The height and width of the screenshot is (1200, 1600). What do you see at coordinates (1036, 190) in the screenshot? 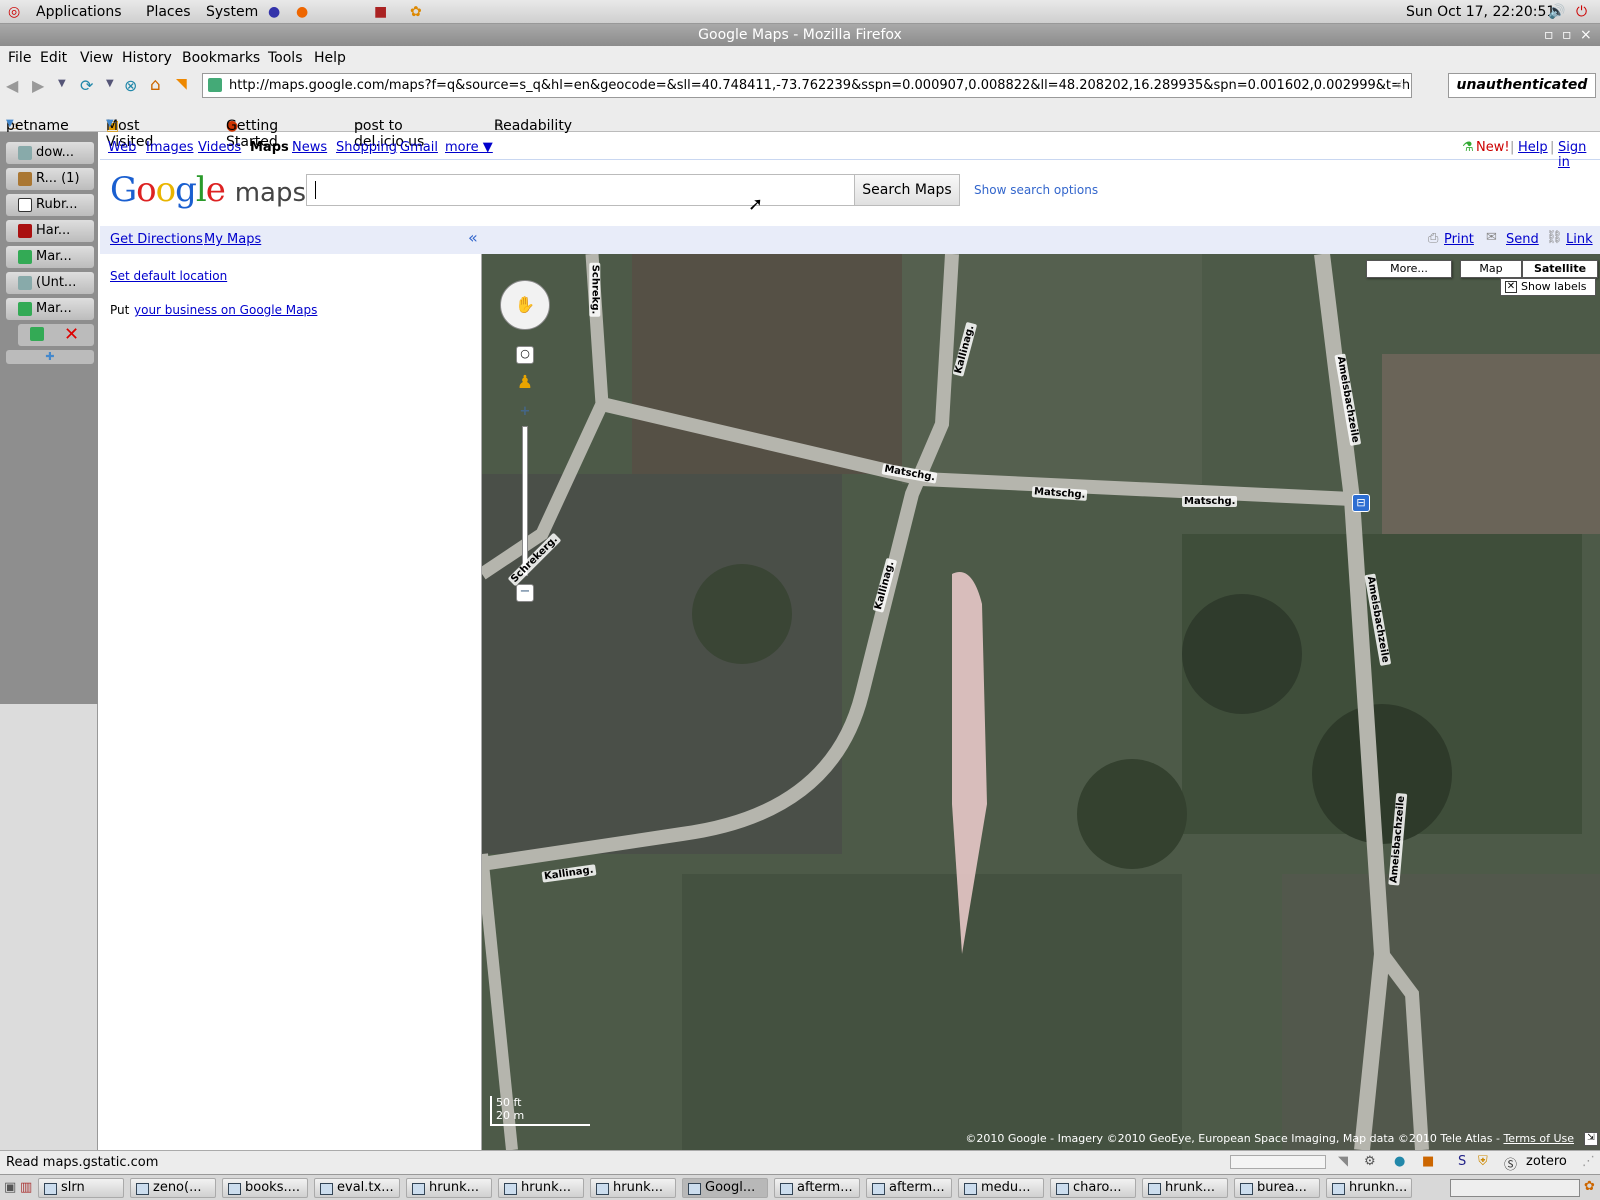
I see `show-search-options-link: Show search options` at bounding box center [1036, 190].